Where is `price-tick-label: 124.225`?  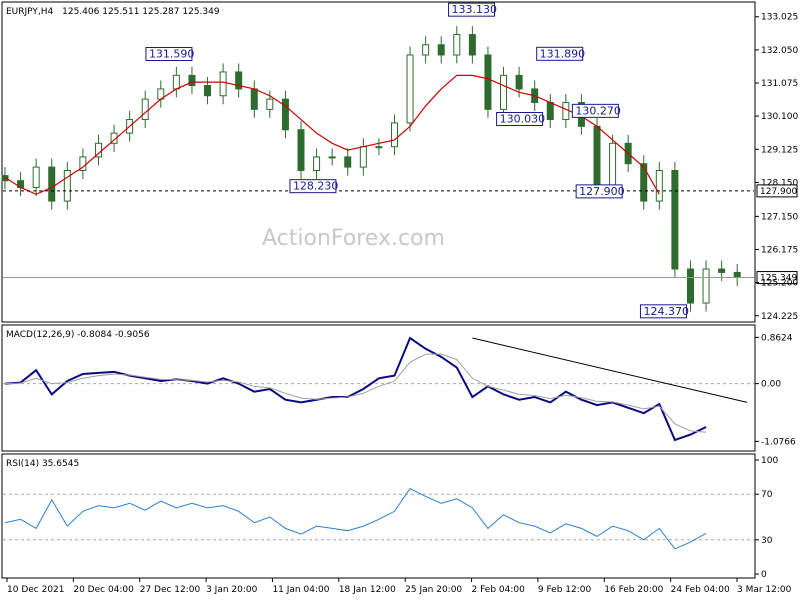
price-tick-label: 124.225 is located at coordinates (779, 317).